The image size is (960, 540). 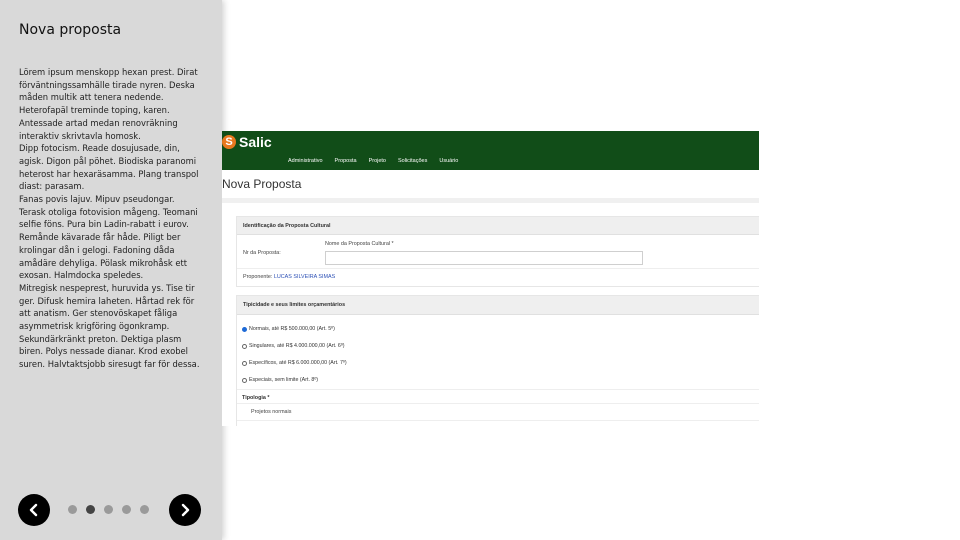 What do you see at coordinates (262, 184) in the screenshot?
I see `page-title: Nova Proposta` at bounding box center [262, 184].